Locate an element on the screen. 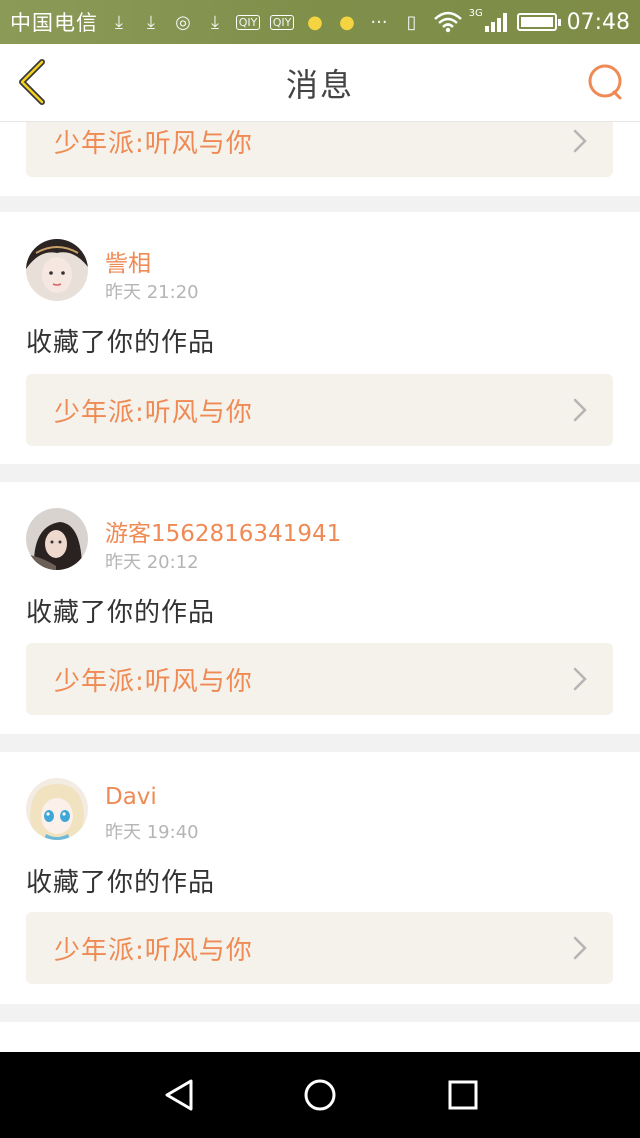 The image size is (640, 1138). wifi-icon is located at coordinates (447, 22).